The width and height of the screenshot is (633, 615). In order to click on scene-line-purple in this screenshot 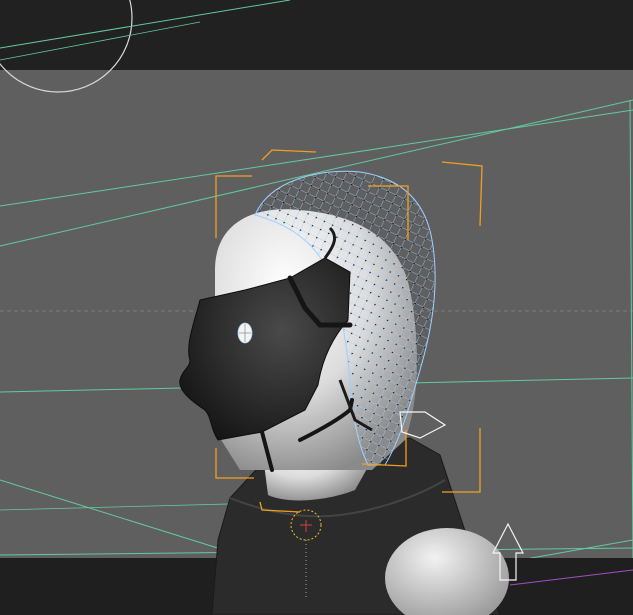, I will do `click(571, 577)`.